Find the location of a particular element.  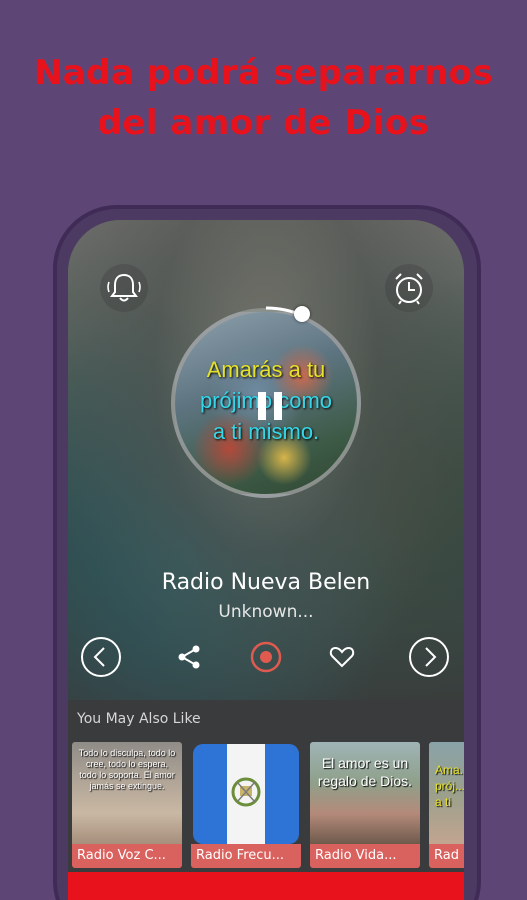

progress-handle is located at coordinates (302, 314).